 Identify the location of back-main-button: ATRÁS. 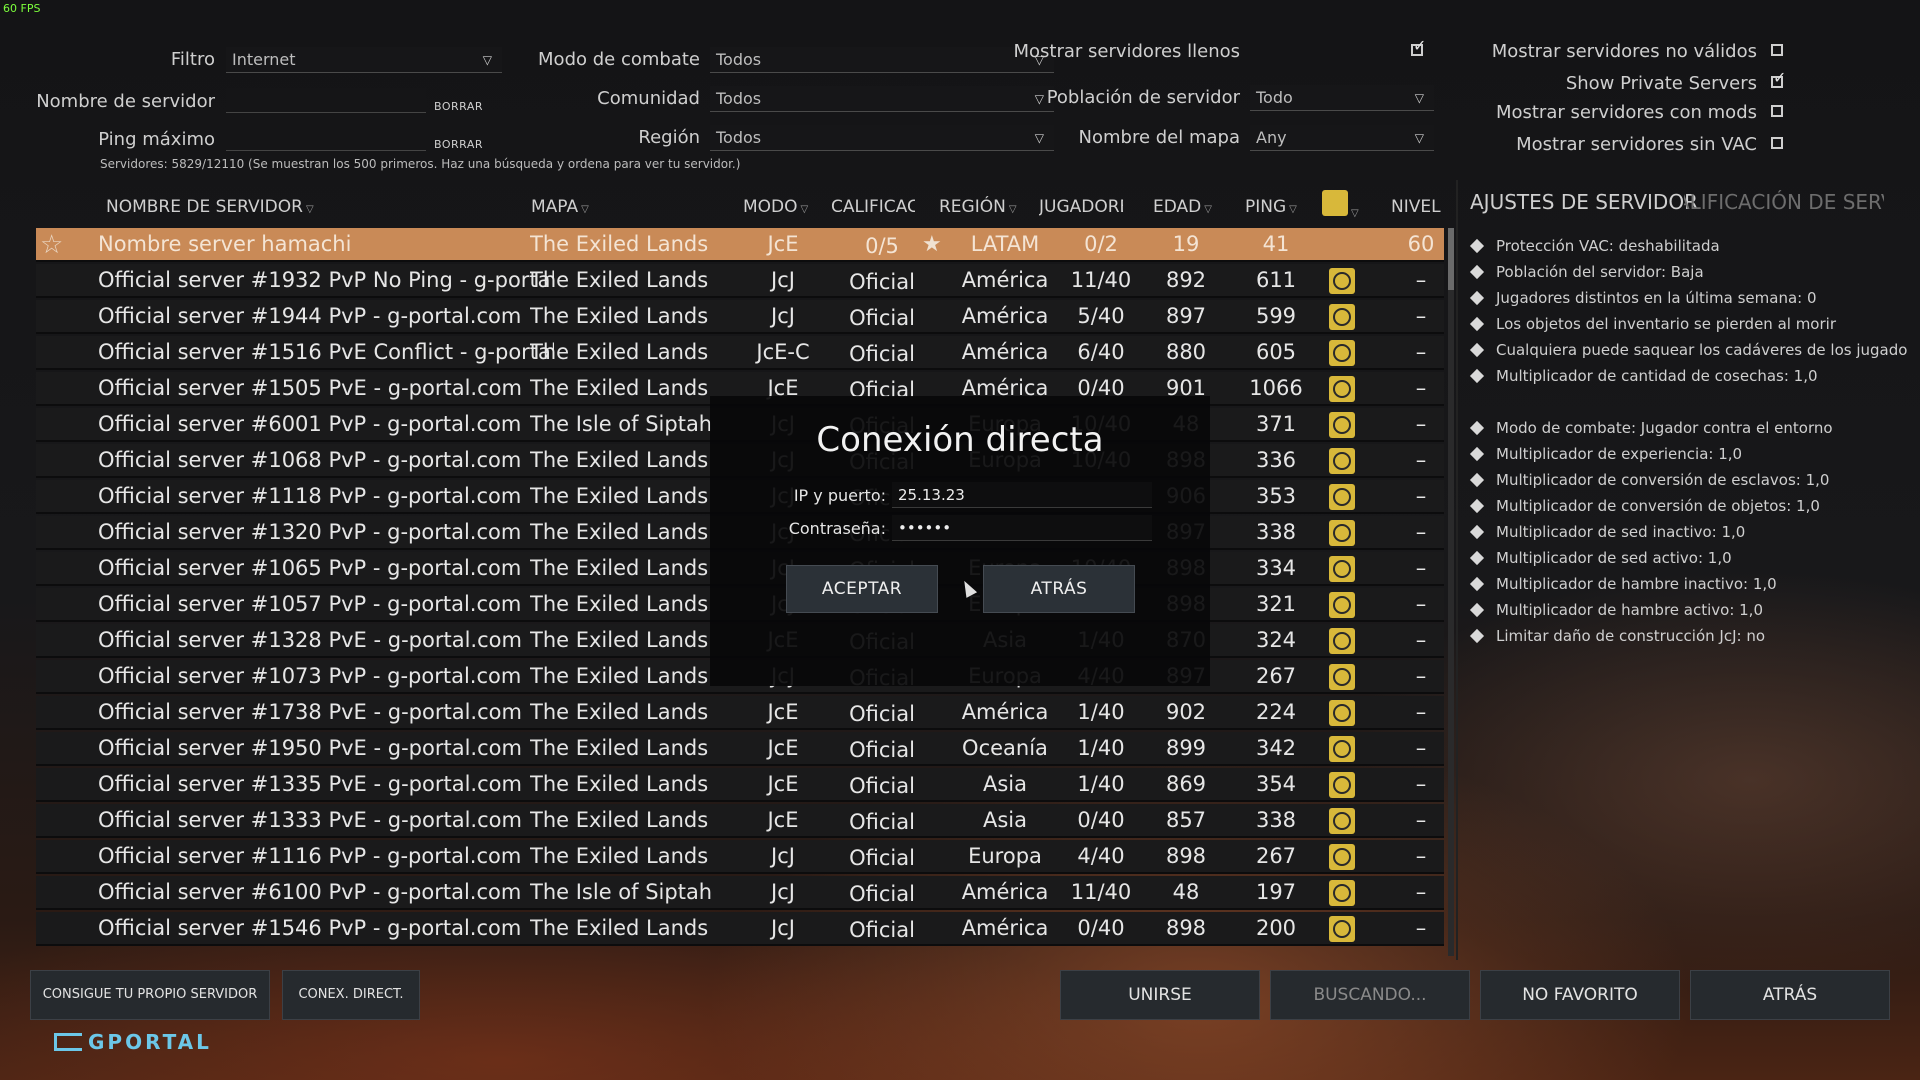
(1790, 995).